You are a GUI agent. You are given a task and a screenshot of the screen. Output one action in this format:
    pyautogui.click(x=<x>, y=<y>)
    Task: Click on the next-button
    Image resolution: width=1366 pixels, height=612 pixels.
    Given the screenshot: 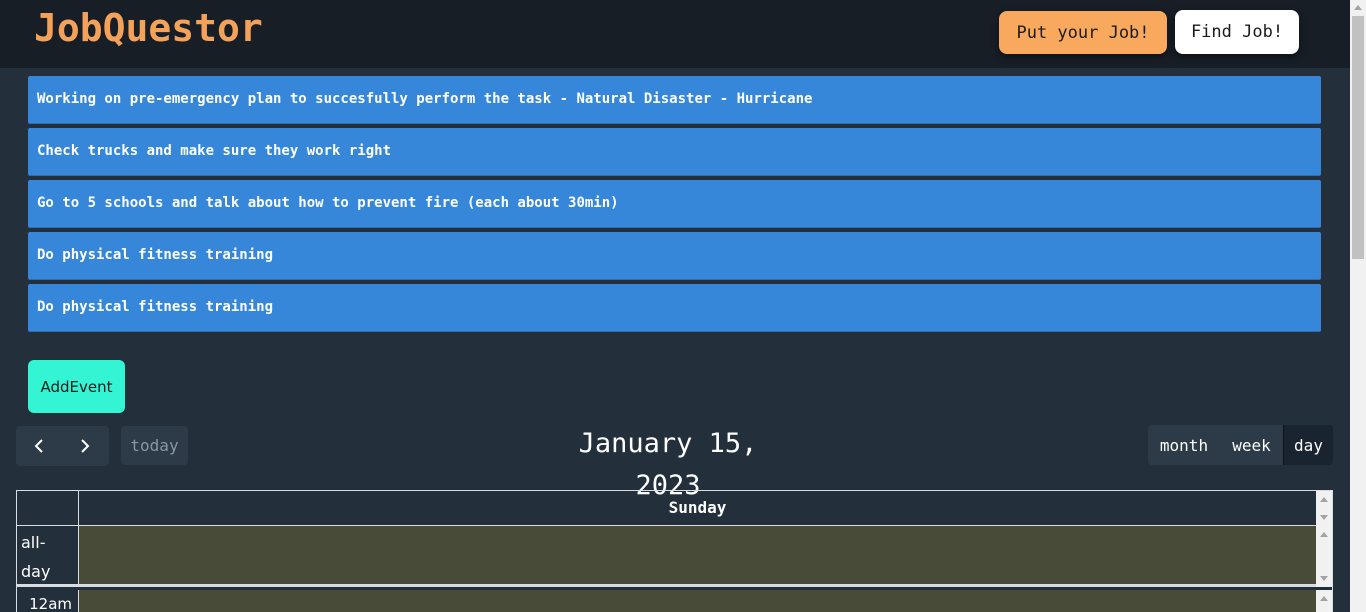 What is the action you would take?
    pyautogui.click(x=85, y=446)
    